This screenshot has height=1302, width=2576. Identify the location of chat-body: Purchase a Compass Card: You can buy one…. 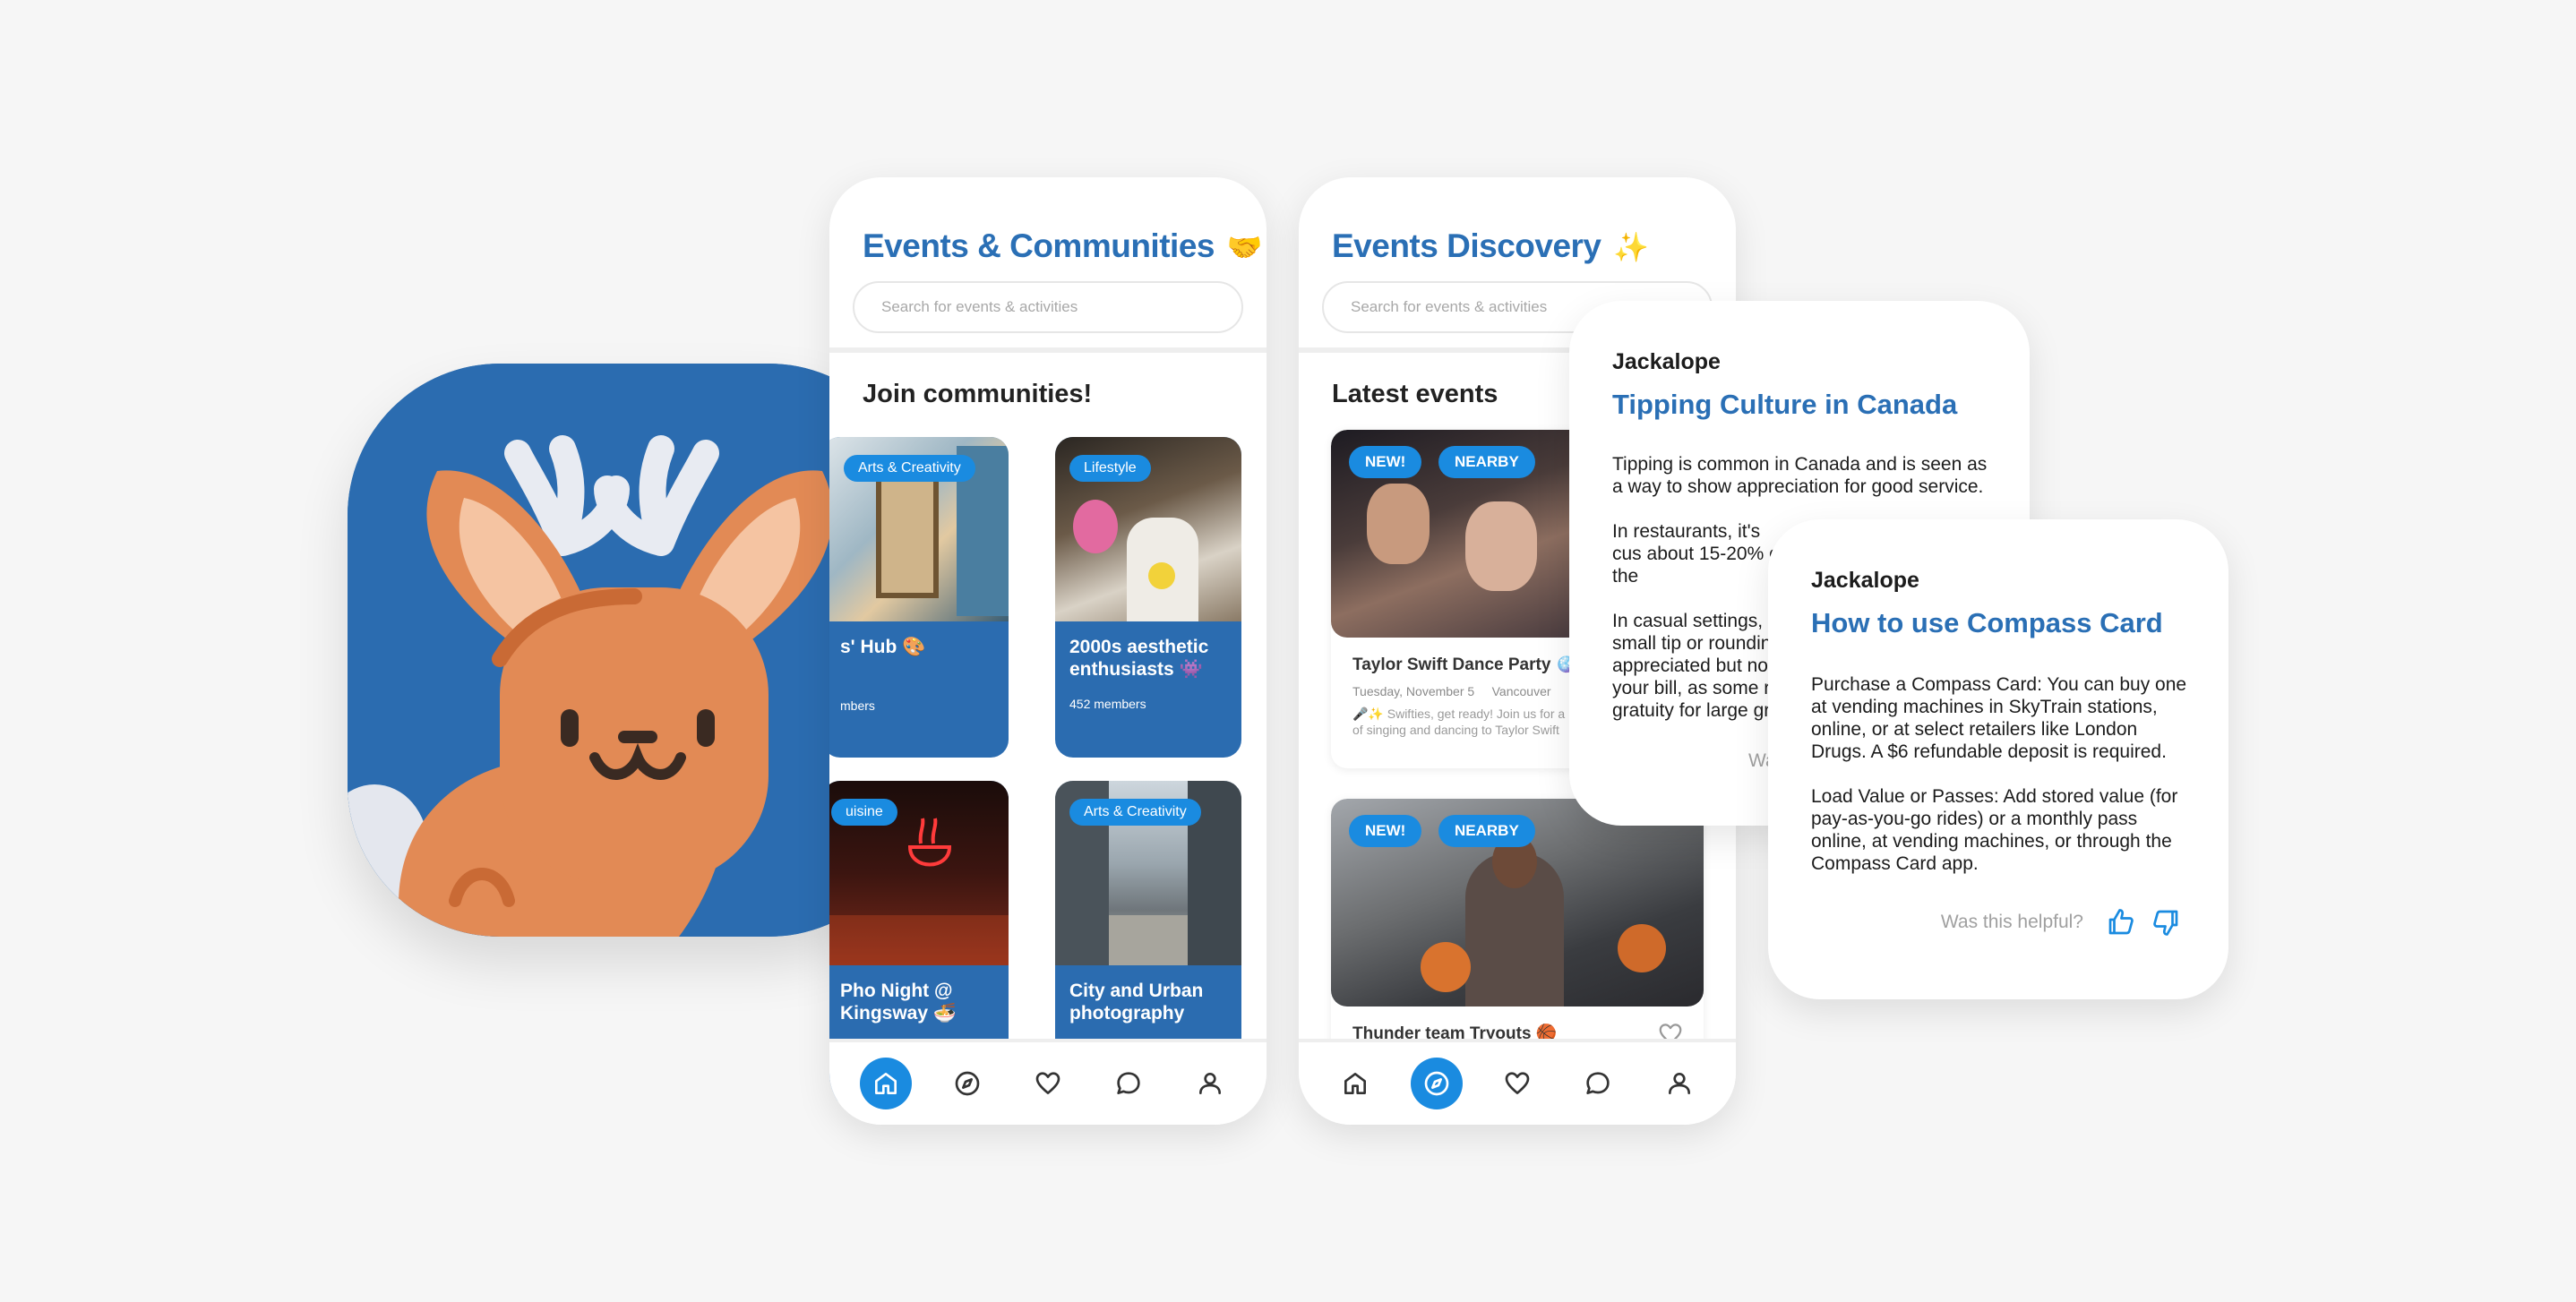
(2003, 785).